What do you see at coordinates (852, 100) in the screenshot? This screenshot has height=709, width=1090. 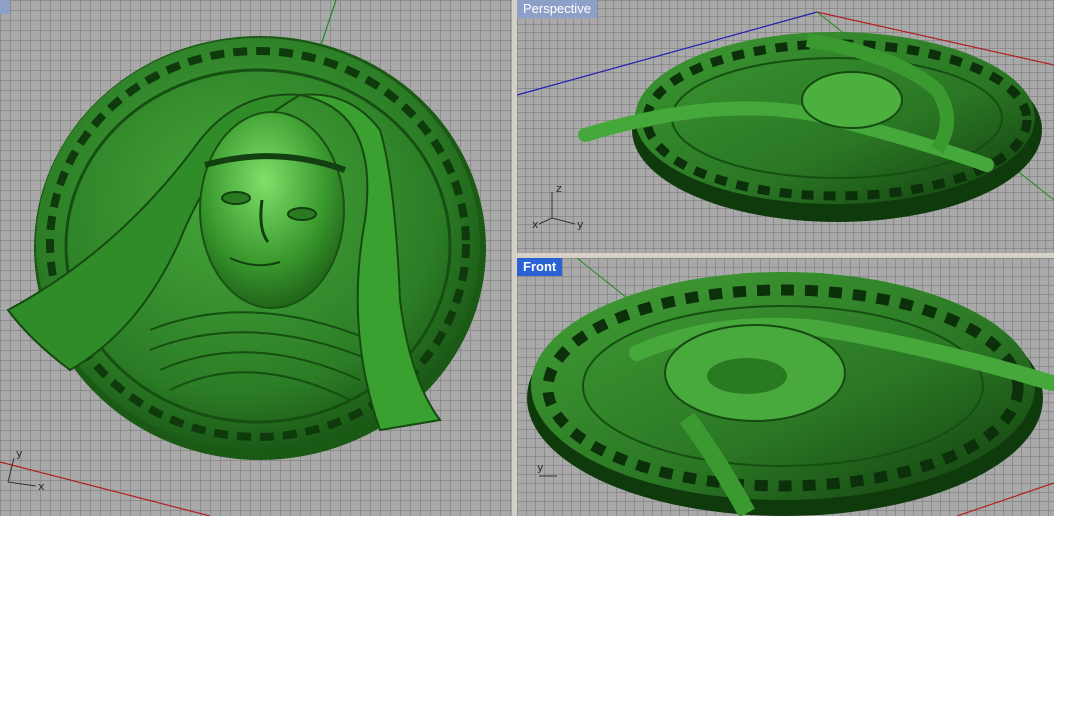 I see `perspective-face` at bounding box center [852, 100].